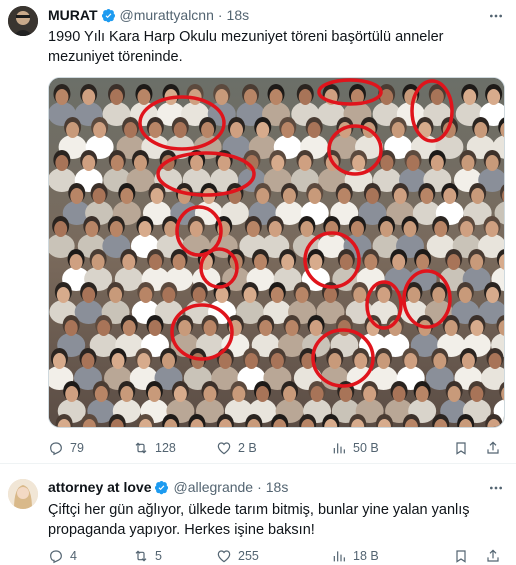 Image resolution: width=516 pixels, height=565 pixels. I want to click on tweet-actions: 4 5 255 18 B, so click(278, 555).